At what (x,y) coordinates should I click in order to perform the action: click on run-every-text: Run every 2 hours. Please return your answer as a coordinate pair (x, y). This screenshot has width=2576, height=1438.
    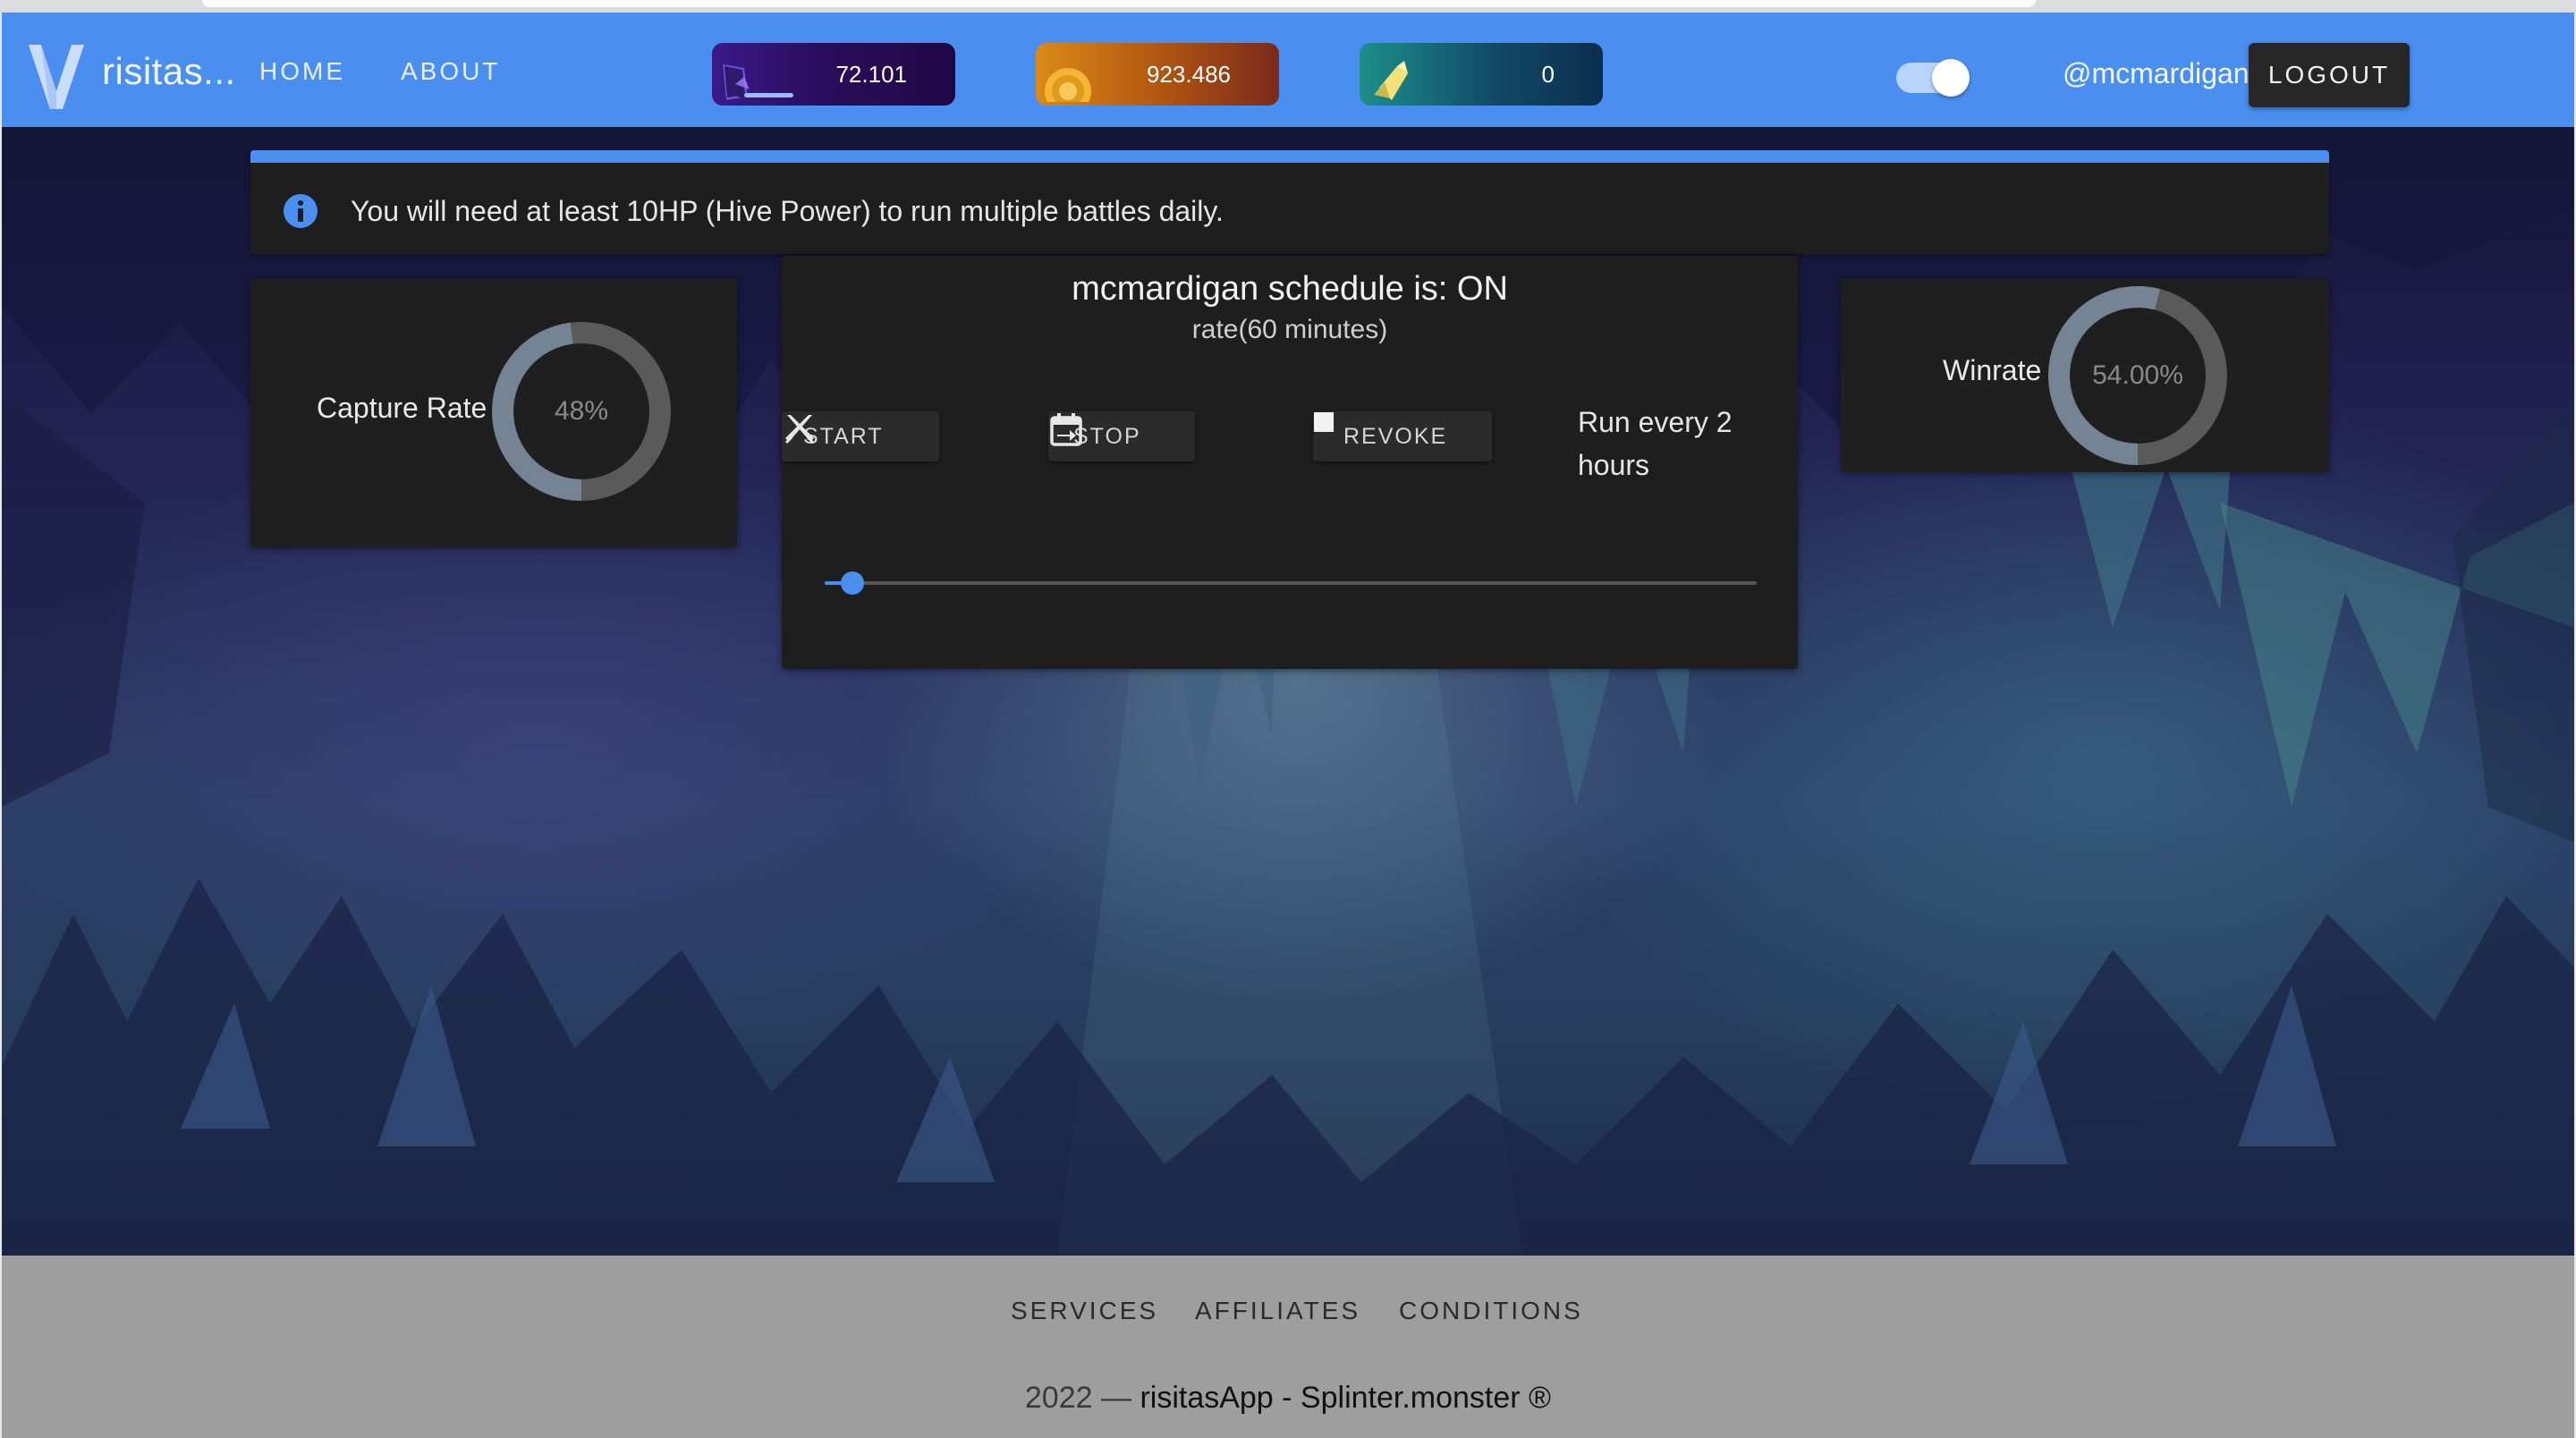
    Looking at the image, I should click on (1655, 443).